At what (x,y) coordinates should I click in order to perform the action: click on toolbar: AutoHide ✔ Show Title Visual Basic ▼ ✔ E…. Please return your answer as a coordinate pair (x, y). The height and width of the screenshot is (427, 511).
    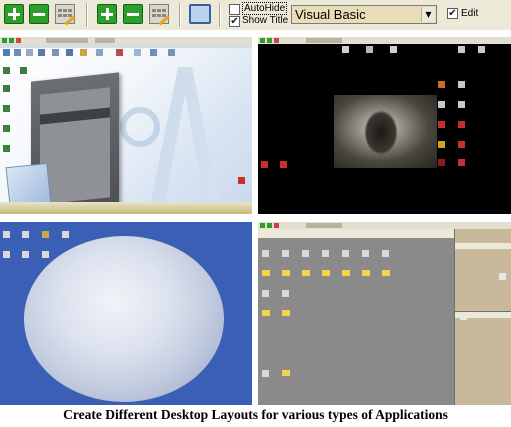
    Looking at the image, I should click on (255, 15).